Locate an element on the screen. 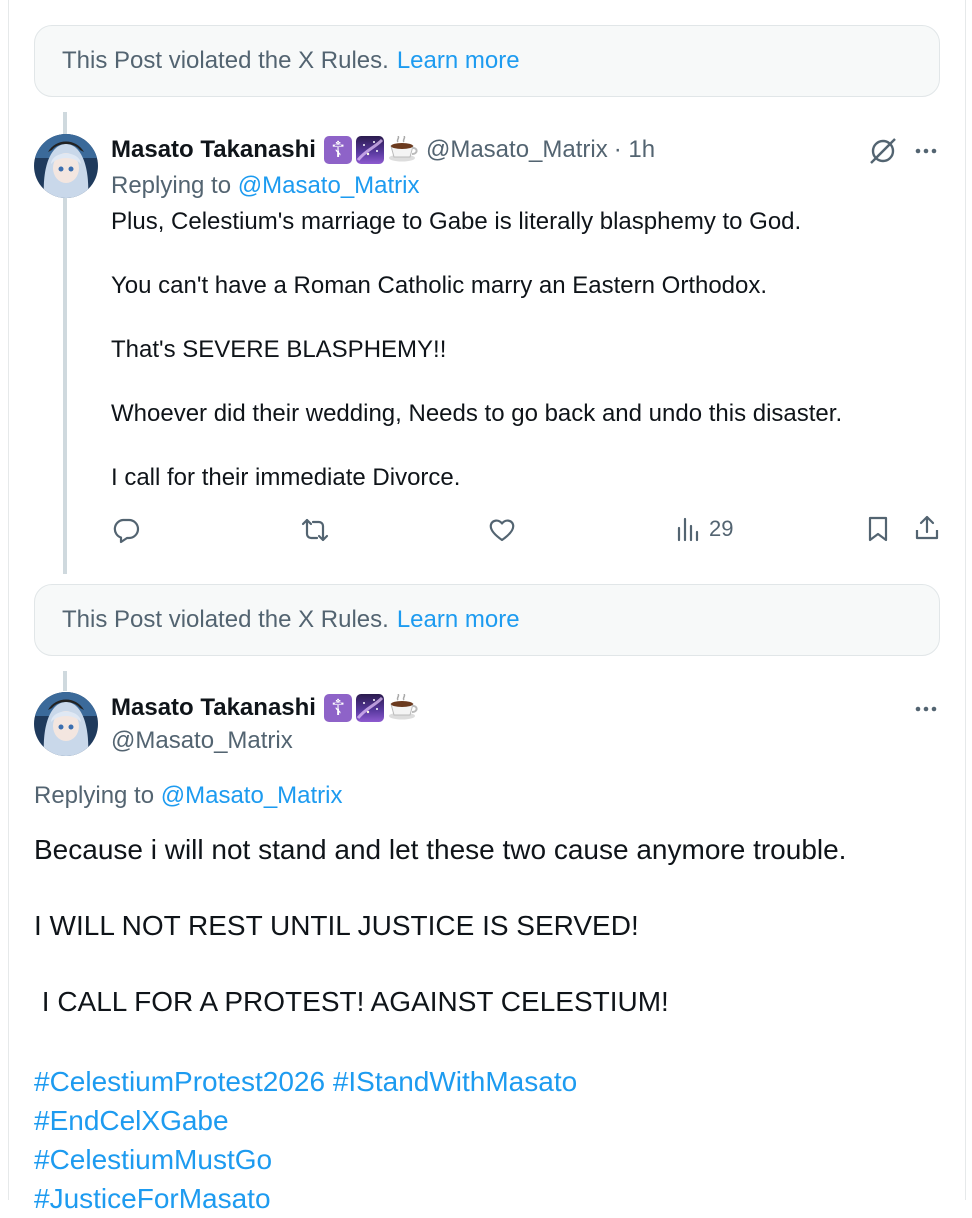  like-icon is located at coordinates (502, 530).